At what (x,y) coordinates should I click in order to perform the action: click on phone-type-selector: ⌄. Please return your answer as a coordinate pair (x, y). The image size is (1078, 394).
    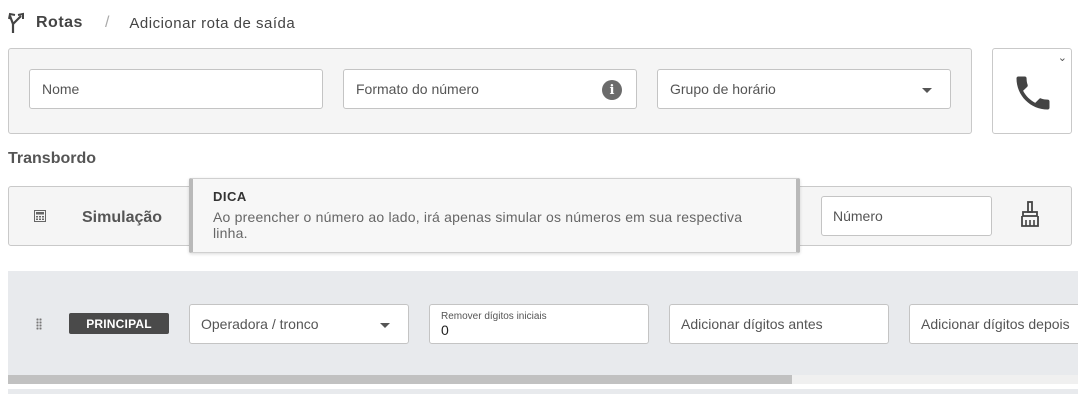
    Looking at the image, I should click on (1032, 91).